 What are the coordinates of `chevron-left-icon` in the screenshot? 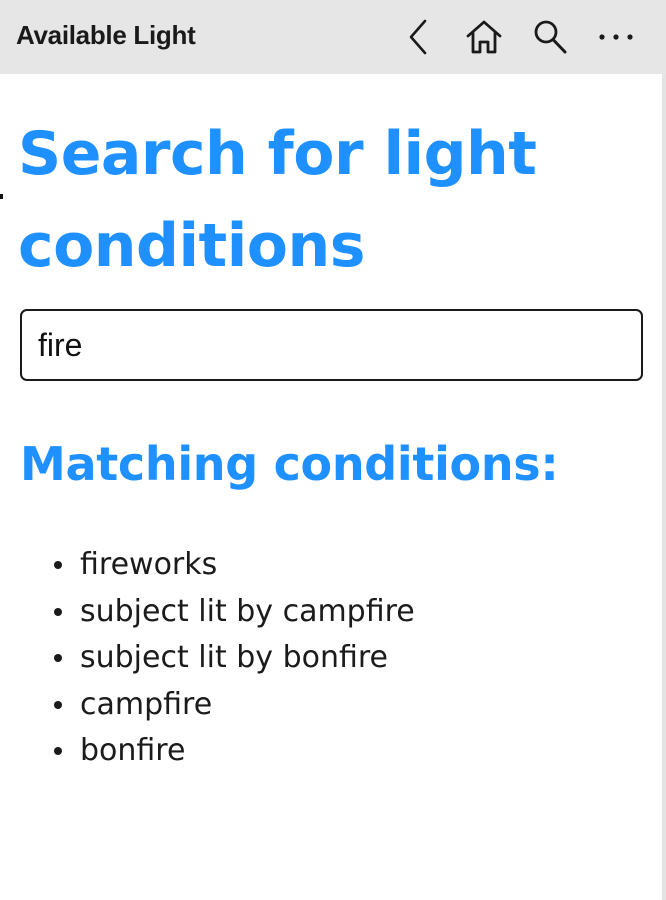 It's located at (418, 37).